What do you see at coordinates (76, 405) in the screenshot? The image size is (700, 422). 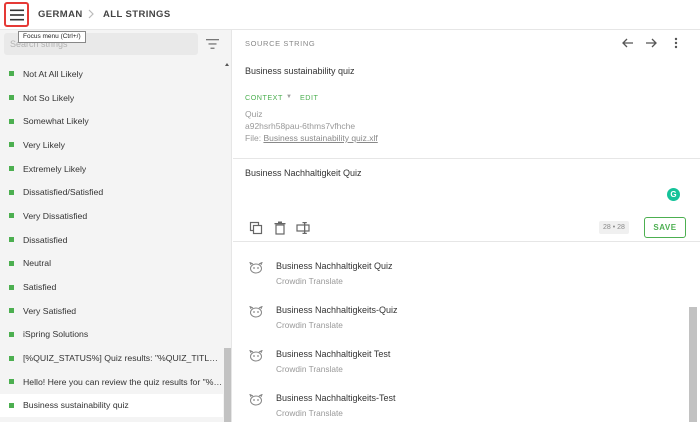 I see `list-item-label: Business sustainability quiz` at bounding box center [76, 405].